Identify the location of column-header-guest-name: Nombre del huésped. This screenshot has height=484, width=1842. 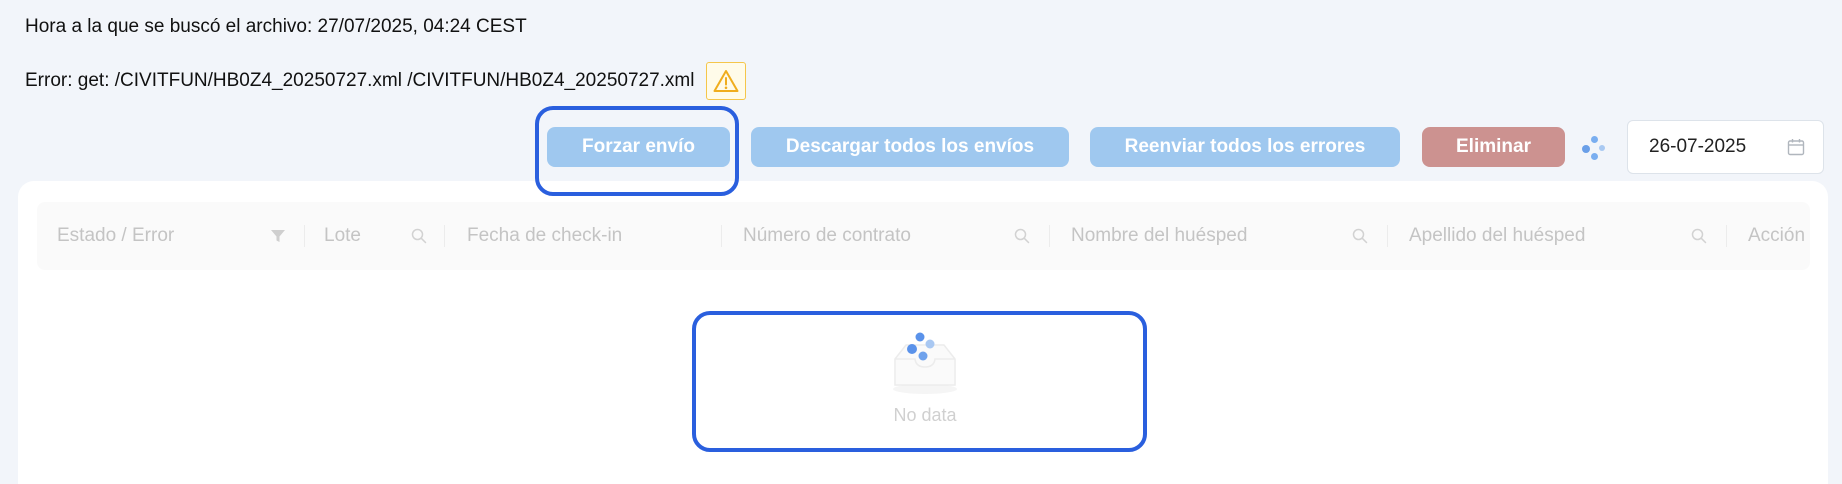
(1159, 236).